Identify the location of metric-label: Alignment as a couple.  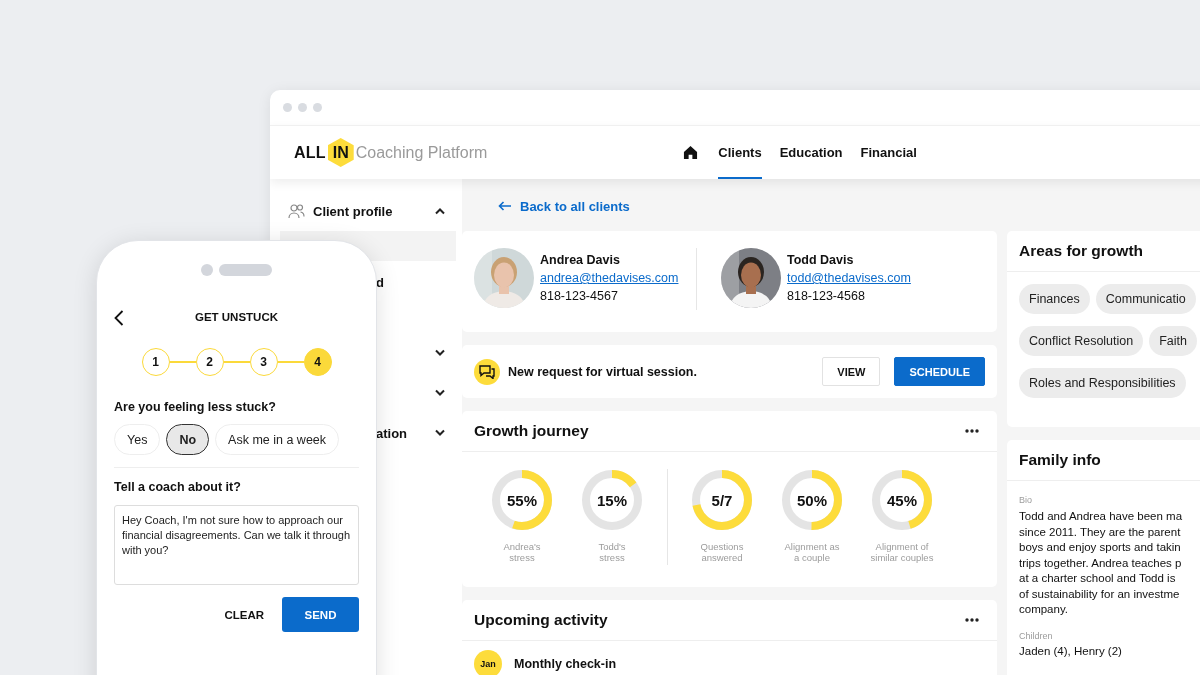
(812, 552).